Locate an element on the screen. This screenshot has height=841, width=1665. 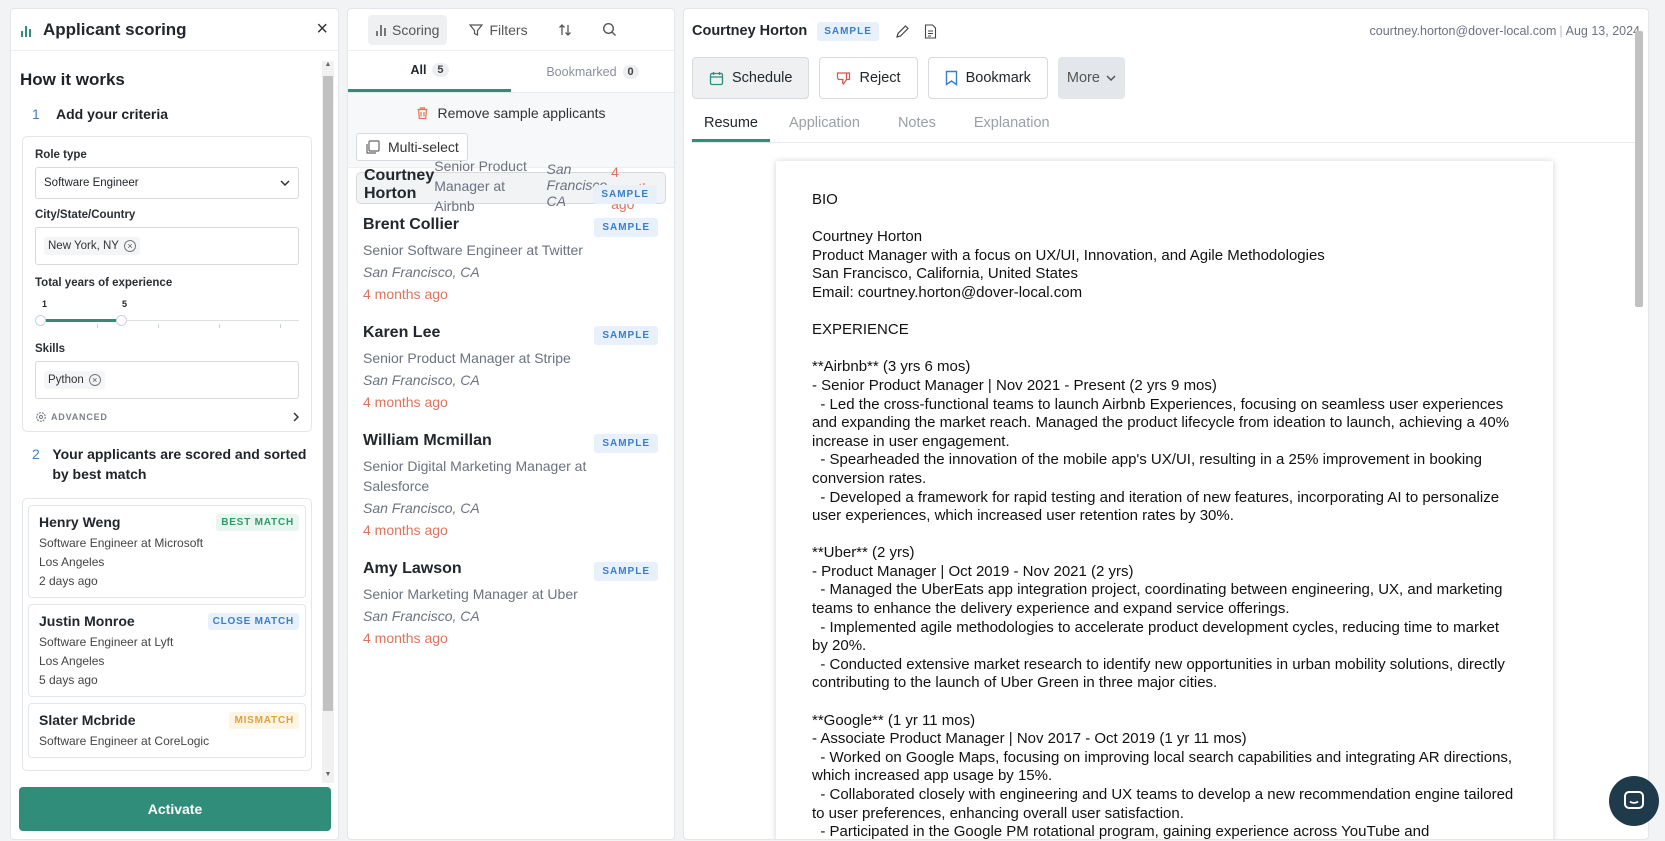
search-icon is located at coordinates (609, 29).